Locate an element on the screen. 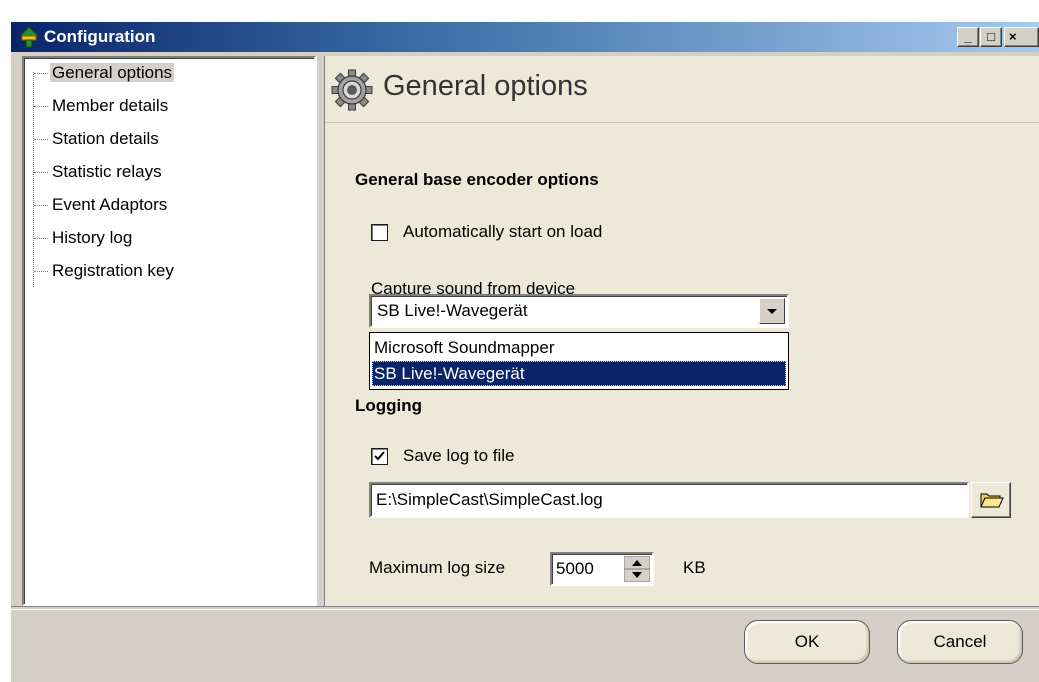  splitter-handle is located at coordinates (320, 331).